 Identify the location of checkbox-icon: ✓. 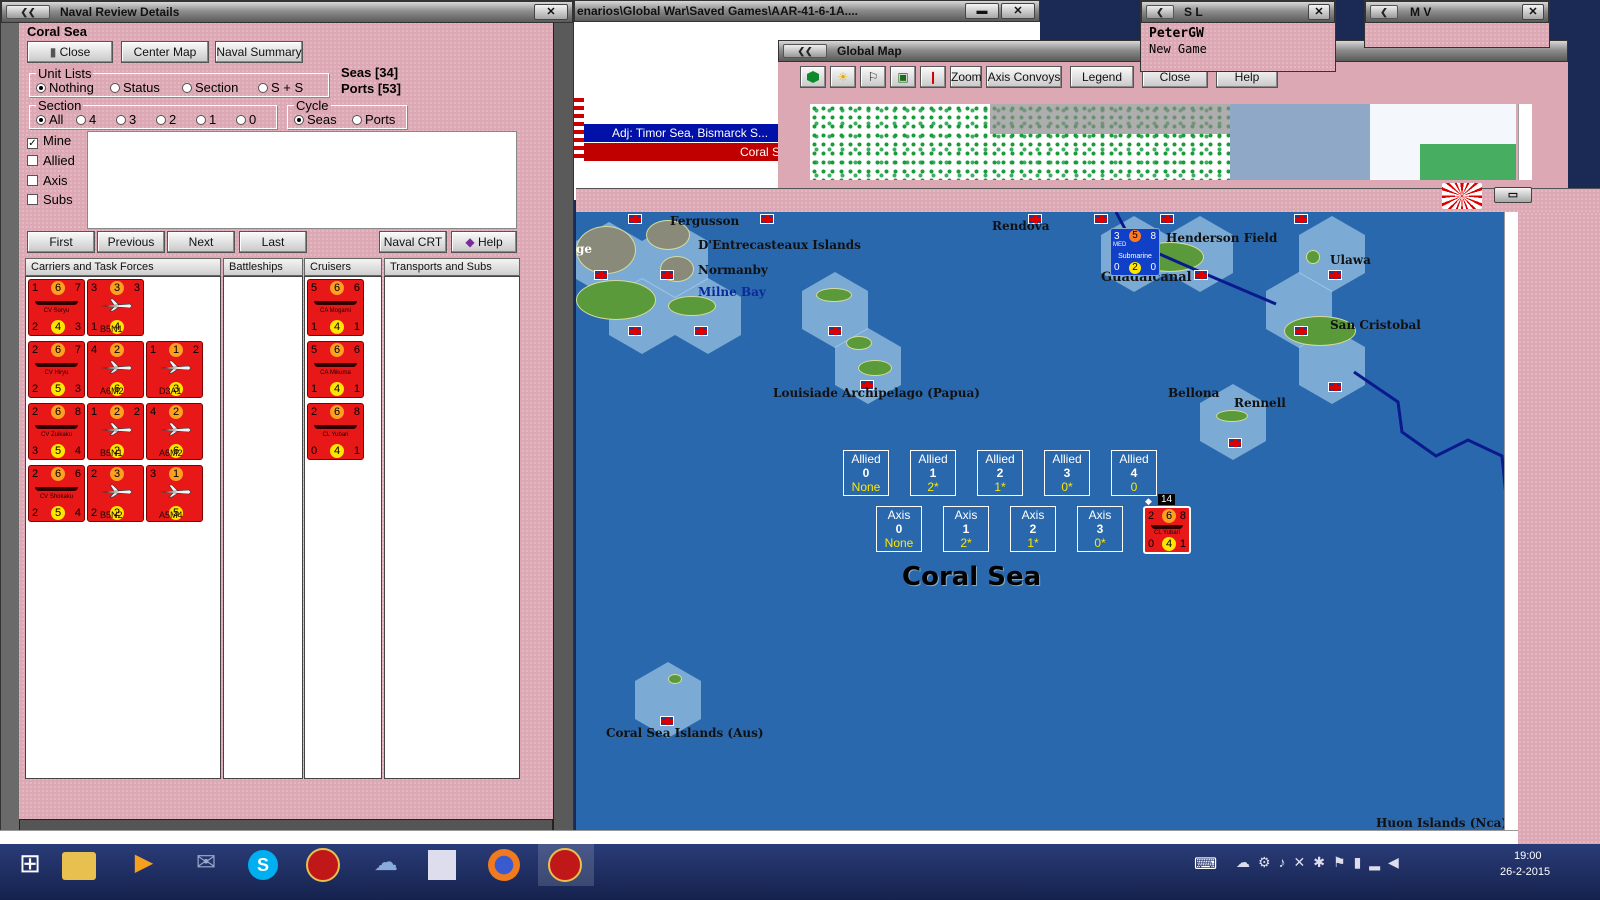
(32, 143).